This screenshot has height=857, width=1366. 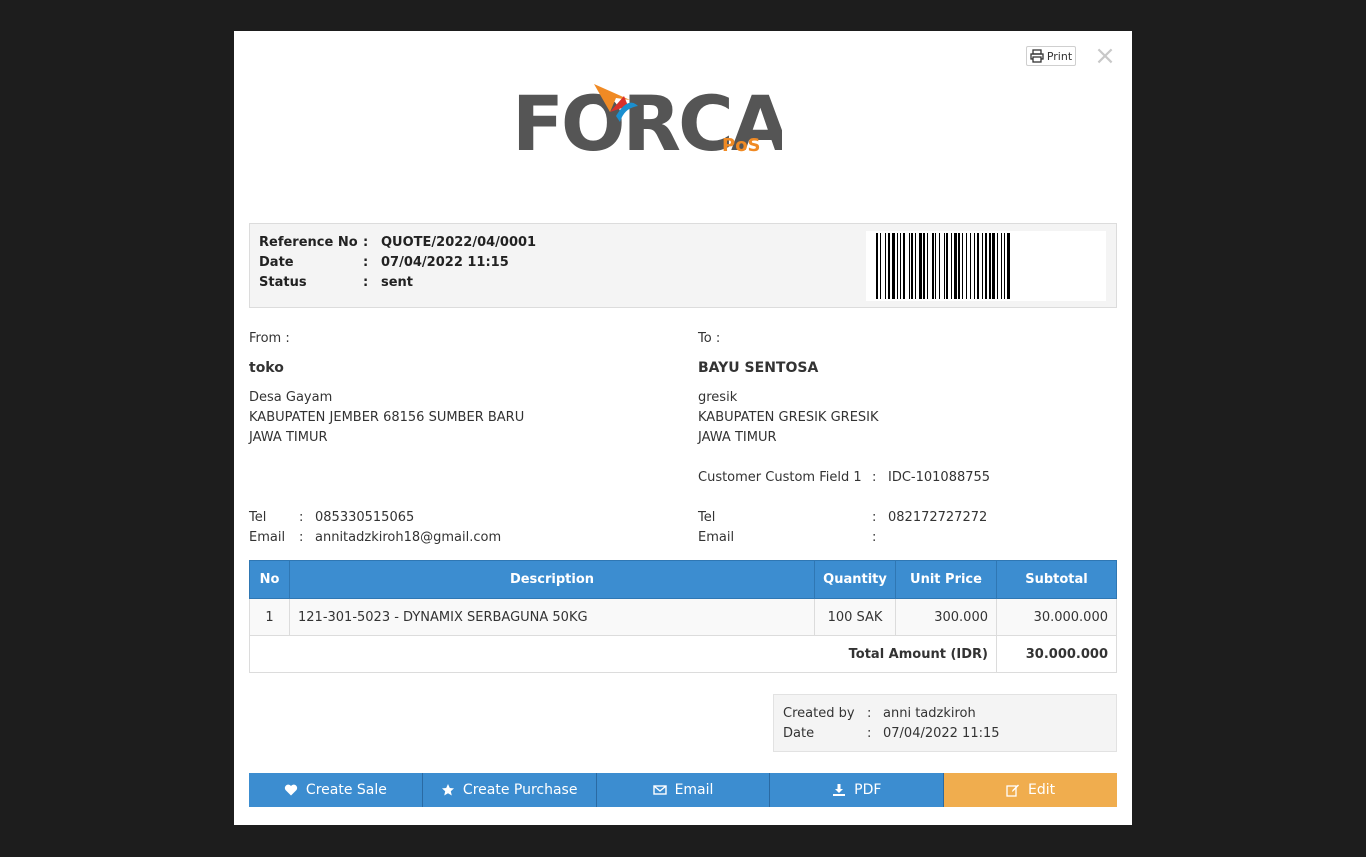 I want to click on reference-no-row: Reference No: QUOTE/2022/04/0001, so click(x=398, y=242).